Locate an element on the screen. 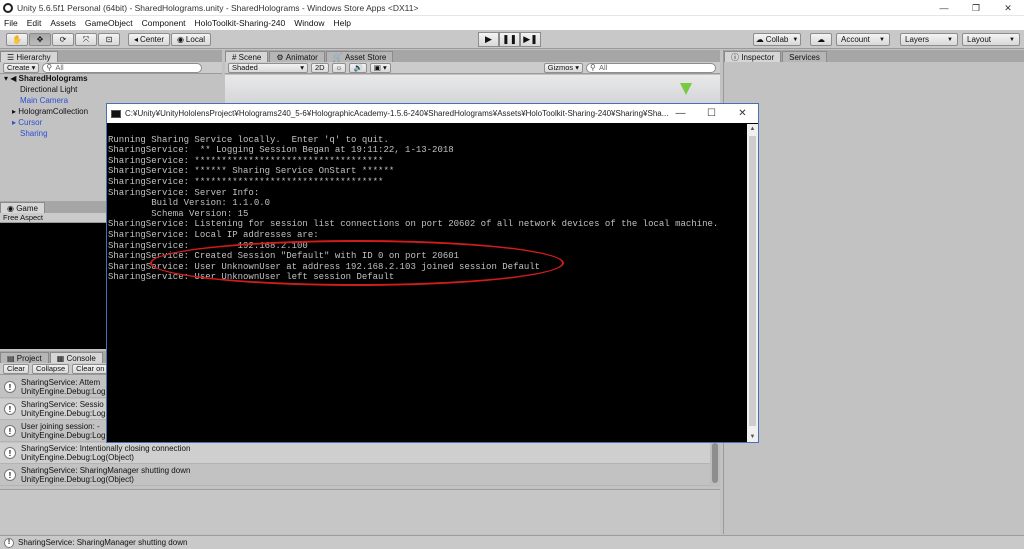 Image resolution: width=1024 pixels, height=549 pixels. layout-label: Layout is located at coordinates (979, 39).